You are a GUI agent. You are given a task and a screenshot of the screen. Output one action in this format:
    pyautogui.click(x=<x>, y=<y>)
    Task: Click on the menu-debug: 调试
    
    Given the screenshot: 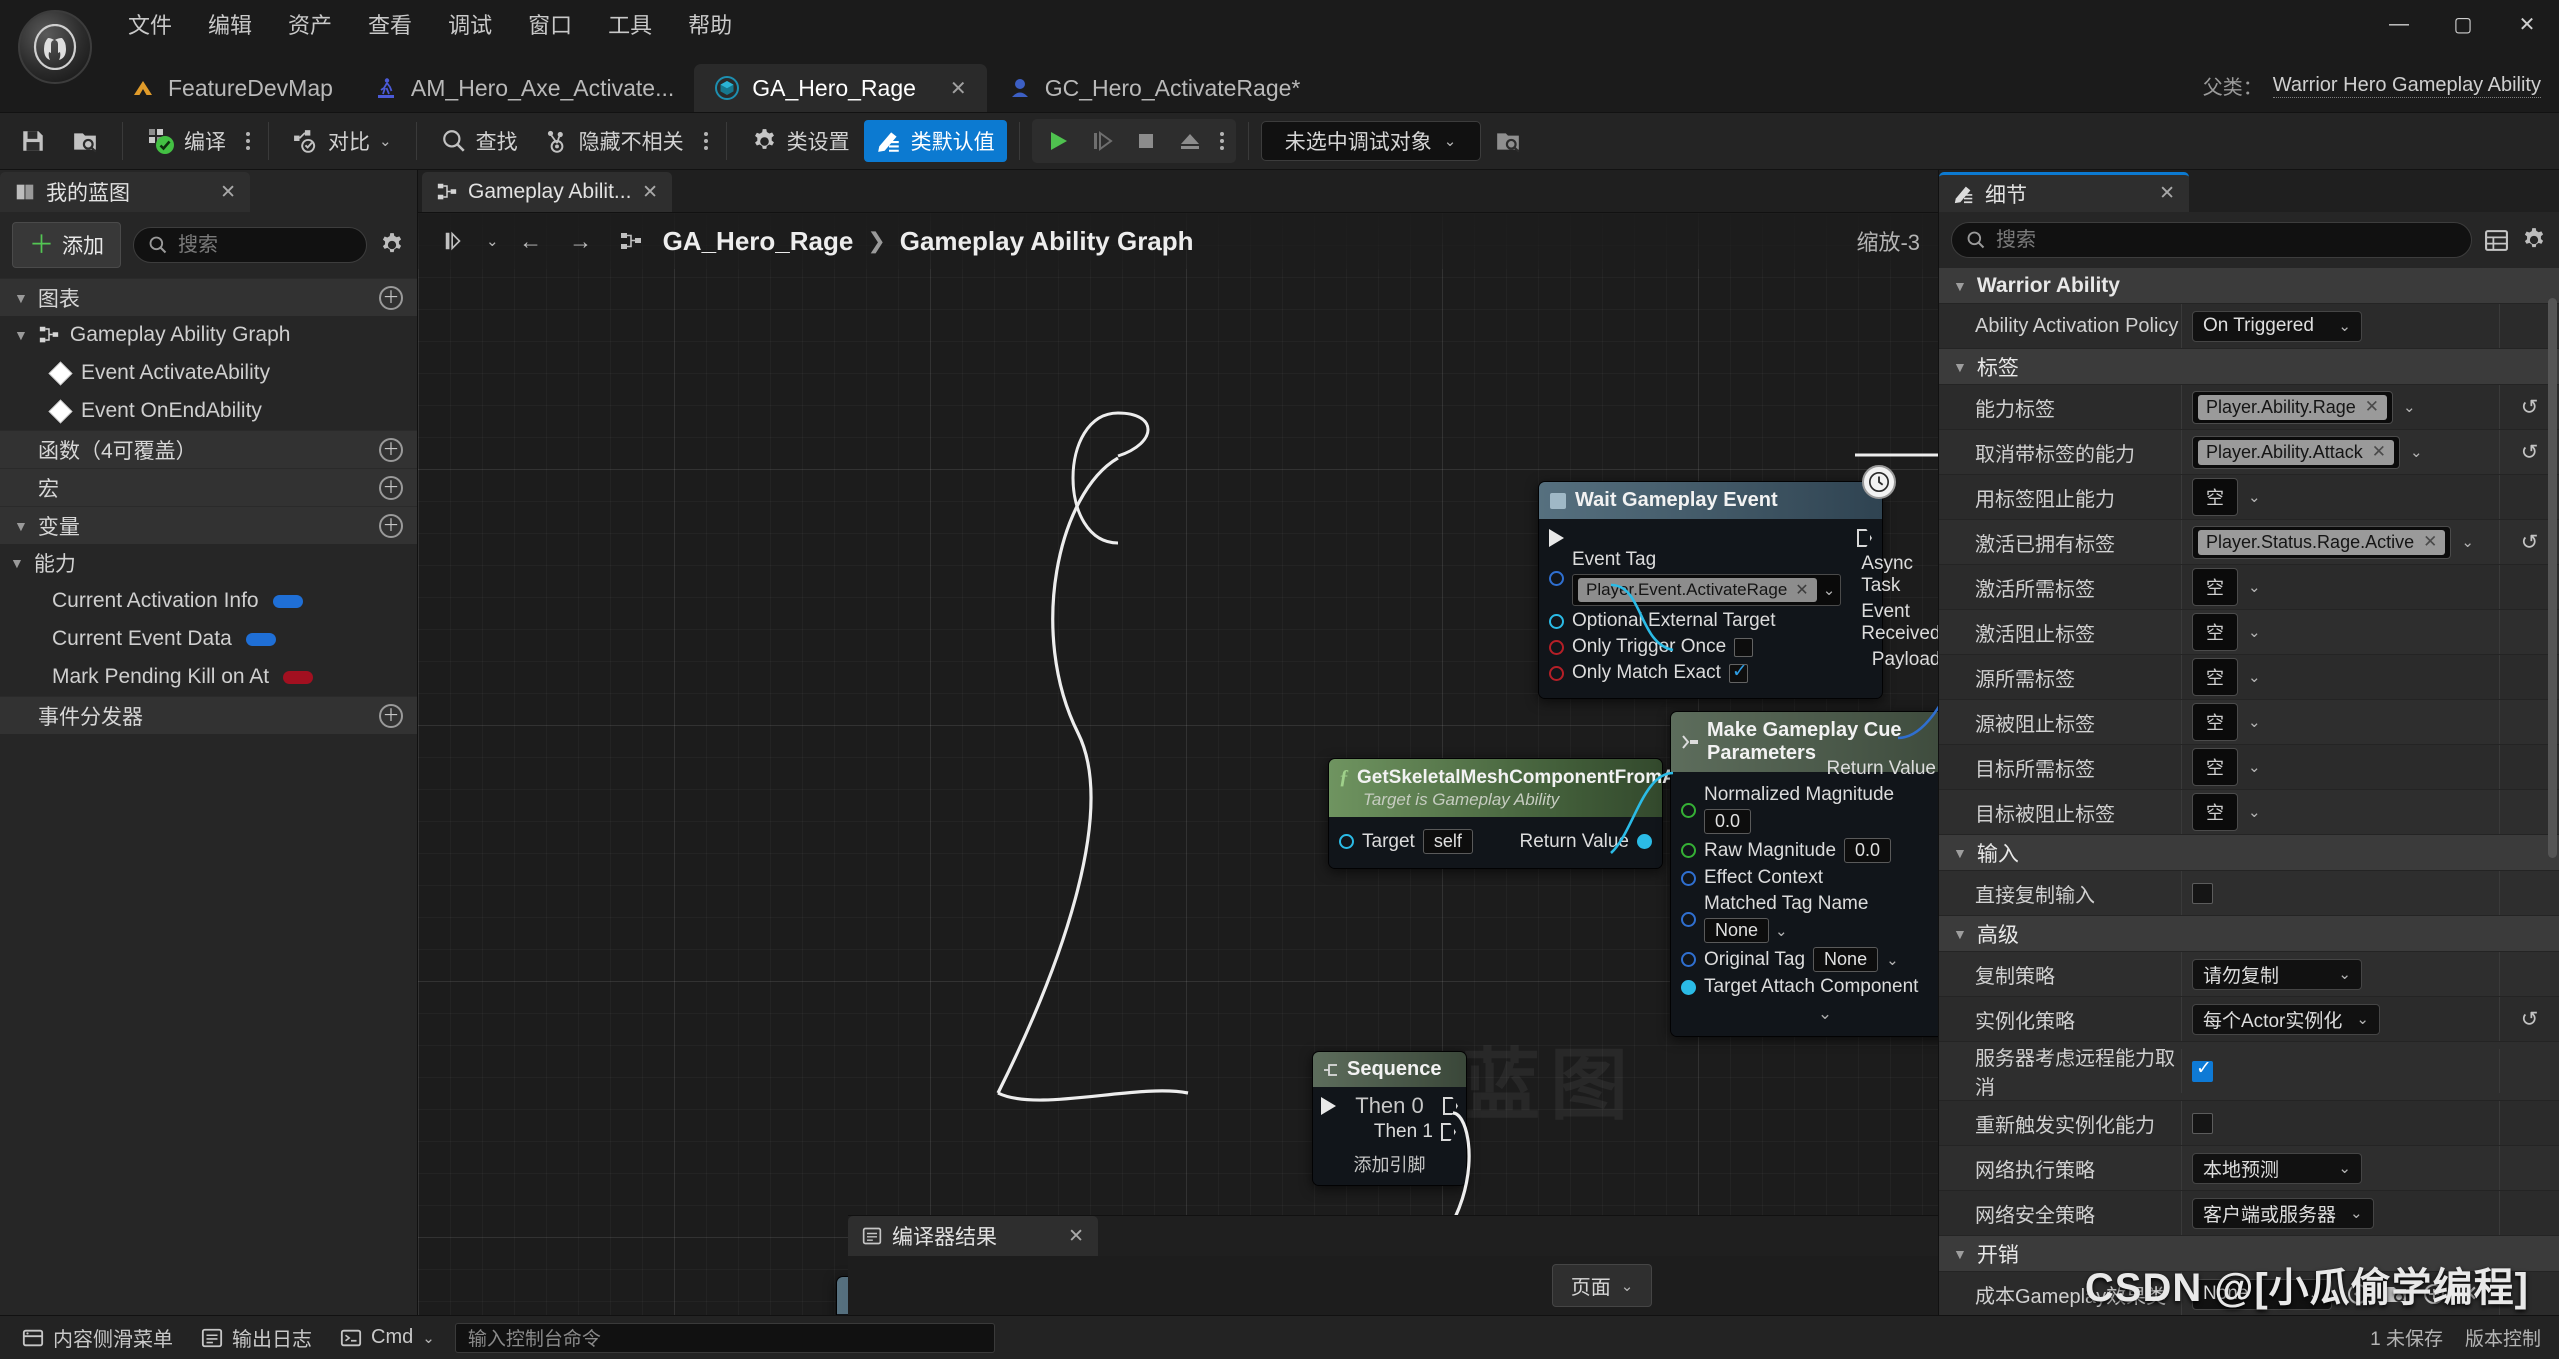 What is the action you would take?
    pyautogui.click(x=470, y=24)
    